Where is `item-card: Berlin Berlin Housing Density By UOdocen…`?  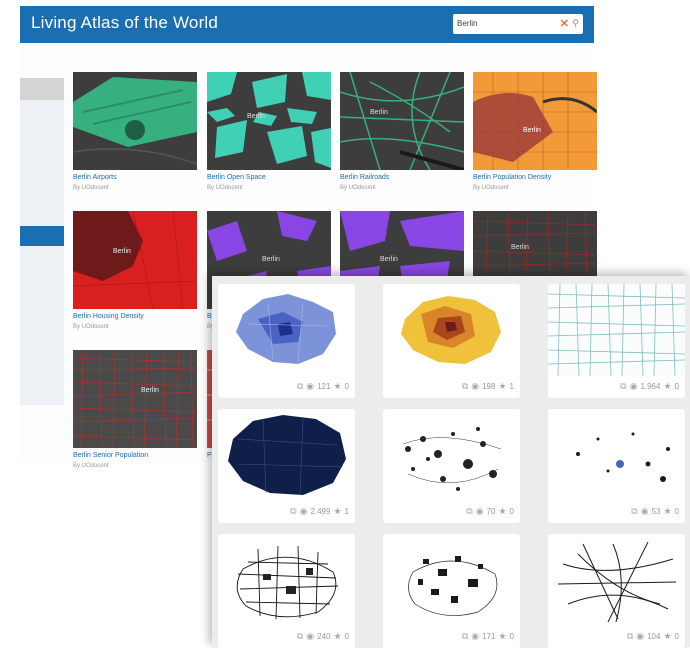 item-card: Berlin Berlin Housing Density By UOdocen… is located at coordinates (135, 270).